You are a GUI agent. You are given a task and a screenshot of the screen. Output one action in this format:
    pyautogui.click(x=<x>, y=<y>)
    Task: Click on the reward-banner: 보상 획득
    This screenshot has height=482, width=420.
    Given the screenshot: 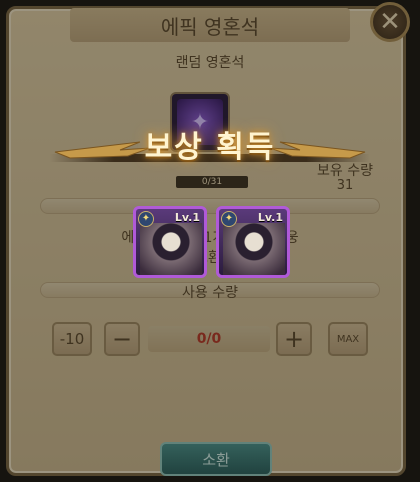 What is the action you would take?
    pyautogui.click(x=210, y=143)
    